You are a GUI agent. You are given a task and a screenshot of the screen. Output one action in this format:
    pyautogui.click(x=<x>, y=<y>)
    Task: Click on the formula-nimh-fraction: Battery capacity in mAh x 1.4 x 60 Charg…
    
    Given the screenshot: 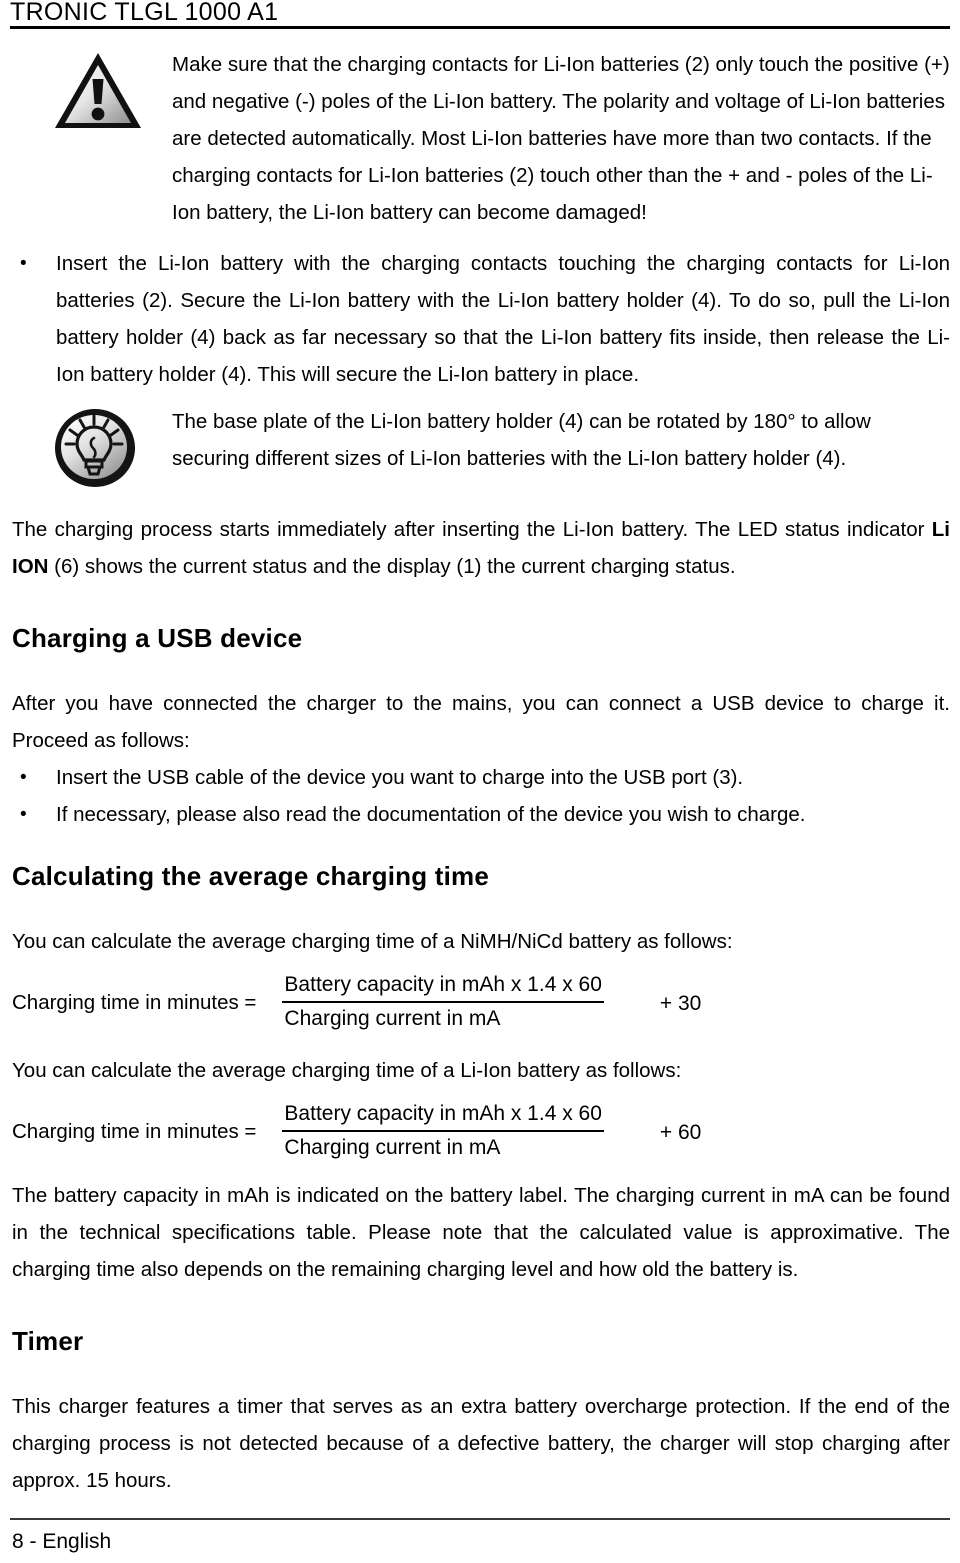 What is the action you would take?
    pyautogui.click(x=443, y=1002)
    